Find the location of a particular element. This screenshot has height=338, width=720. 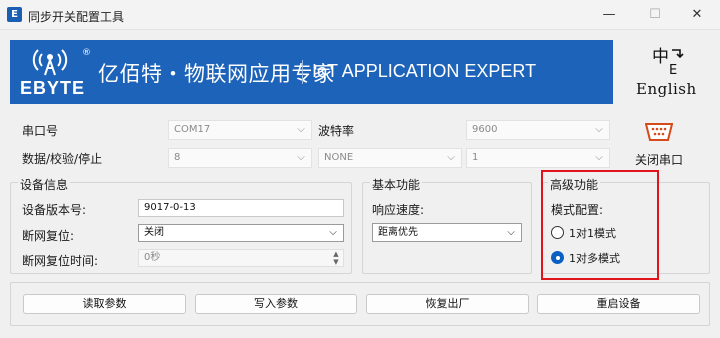

mode-1to1-radio is located at coordinates (557, 232).